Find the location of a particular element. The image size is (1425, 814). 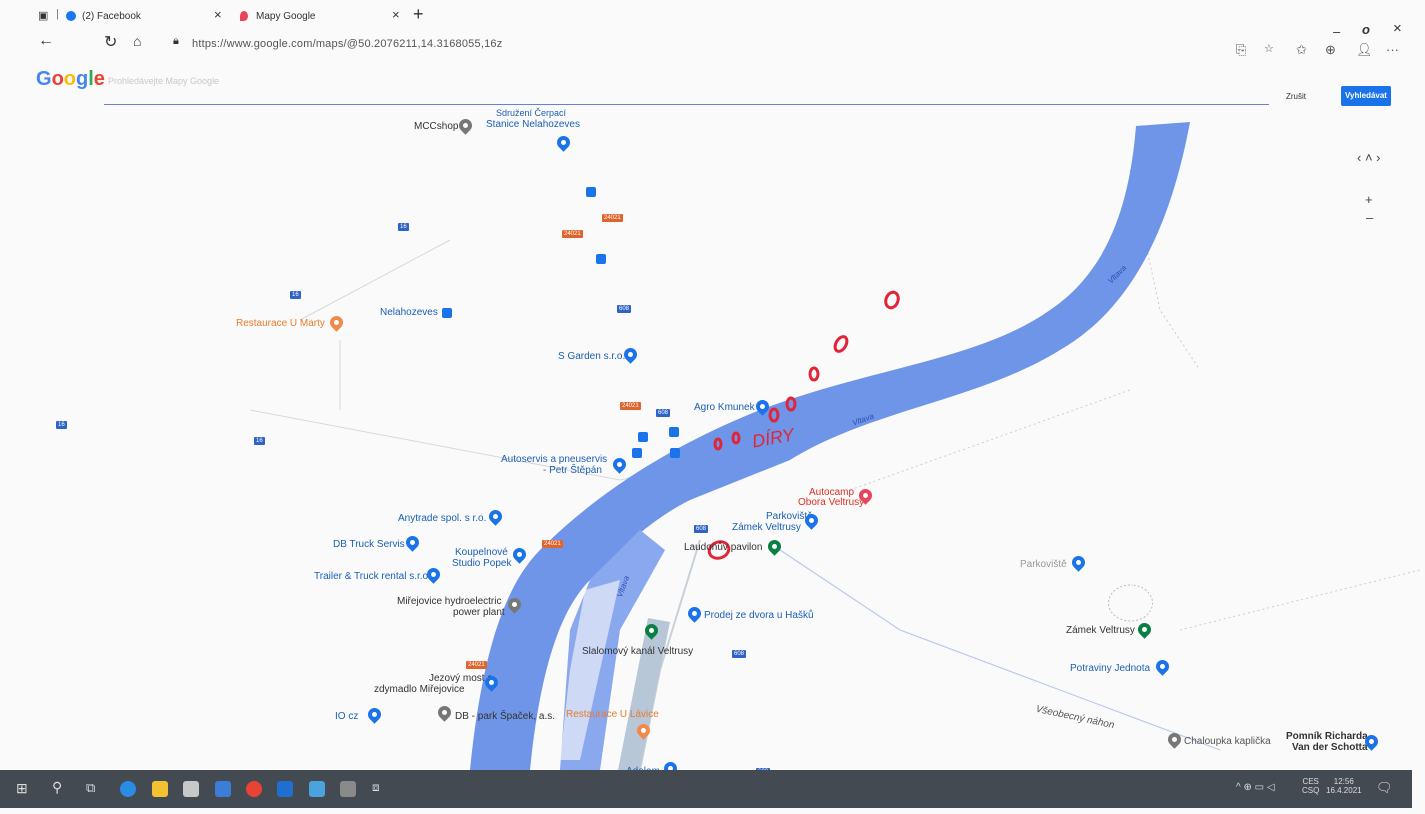

poi-label: - Petr Štěpán is located at coordinates (572, 470).